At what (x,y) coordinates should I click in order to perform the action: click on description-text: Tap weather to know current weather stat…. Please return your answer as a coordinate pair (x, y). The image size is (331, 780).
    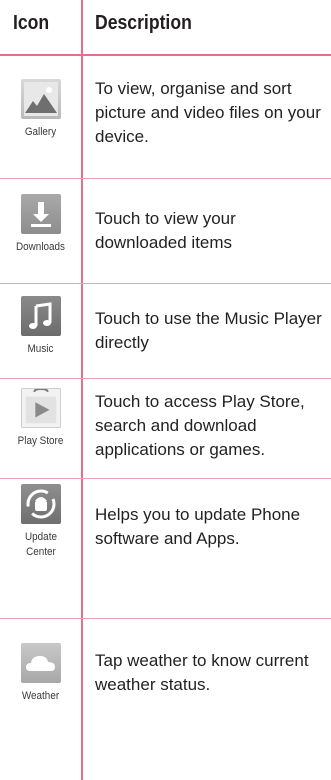
    Looking at the image, I should click on (202, 672).